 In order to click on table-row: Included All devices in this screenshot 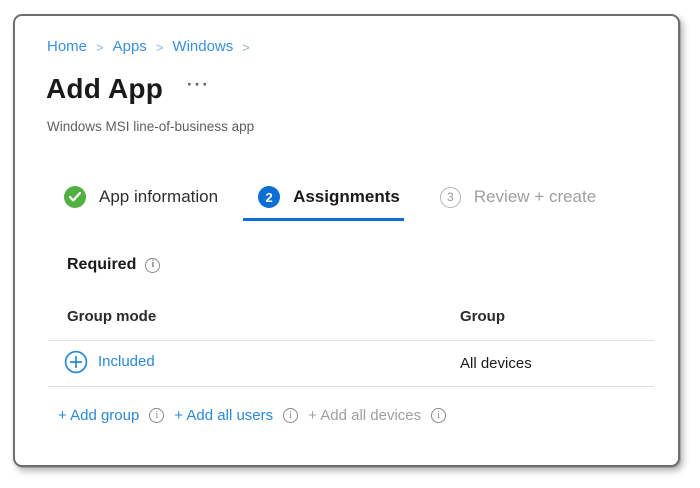, I will do `click(351, 363)`.